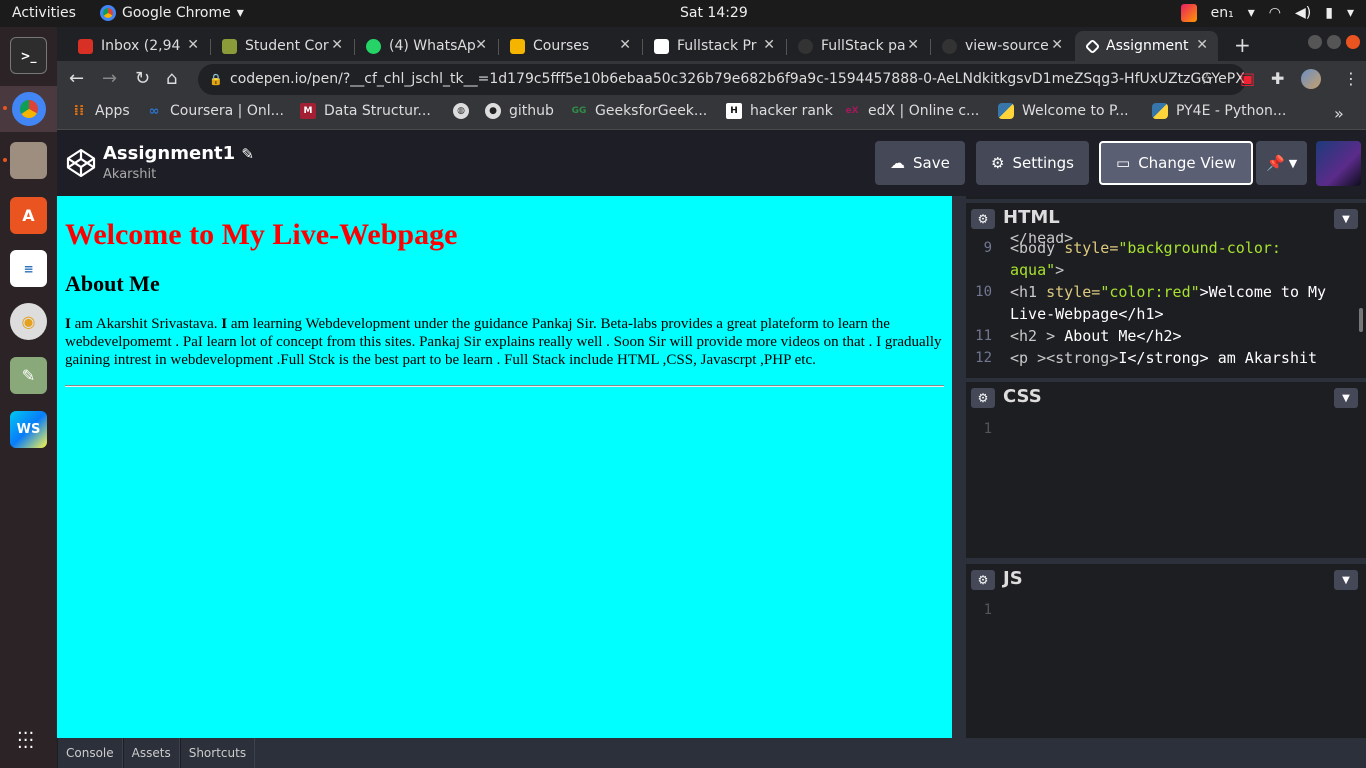  Describe the element at coordinates (1187, 163) in the screenshot. I see `change-view-label: Change View` at that location.